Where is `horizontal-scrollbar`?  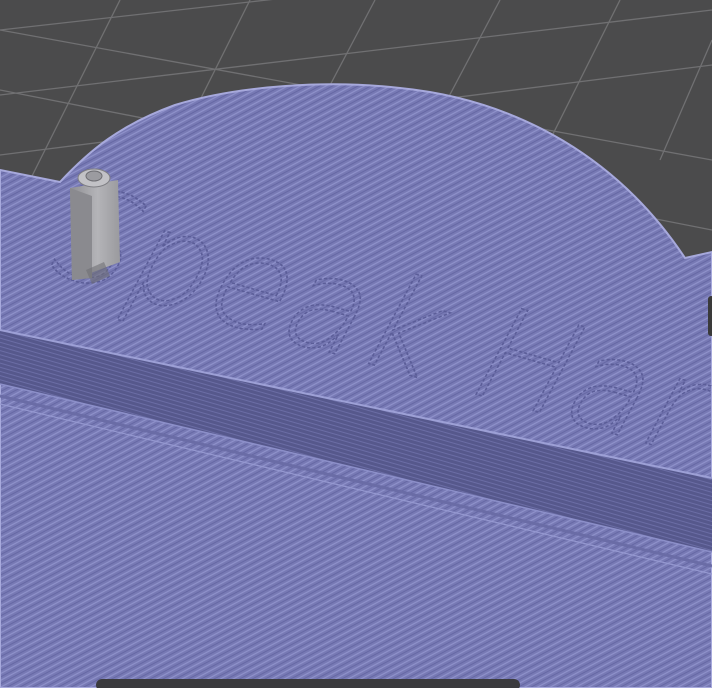 horizontal-scrollbar is located at coordinates (308, 683).